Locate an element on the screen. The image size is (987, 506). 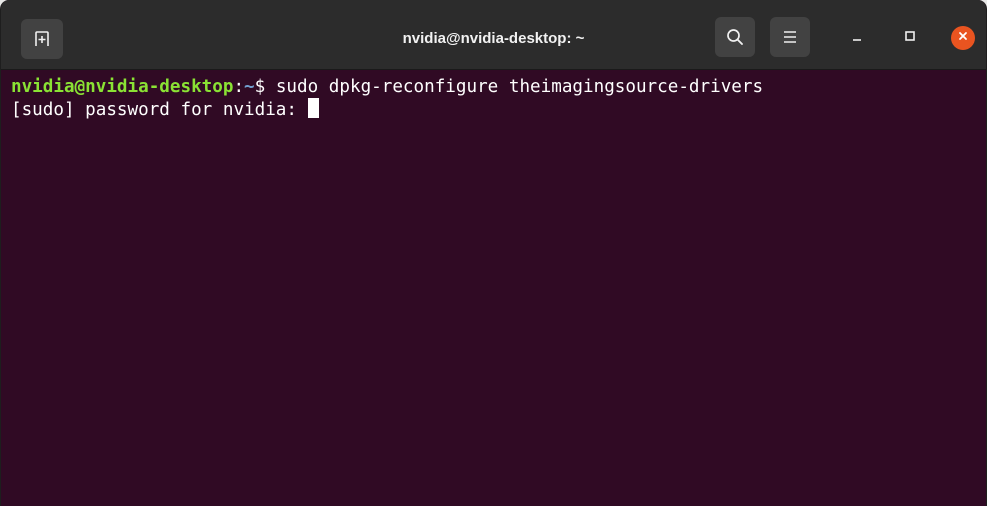
maximize-button is located at coordinates (910, 38).